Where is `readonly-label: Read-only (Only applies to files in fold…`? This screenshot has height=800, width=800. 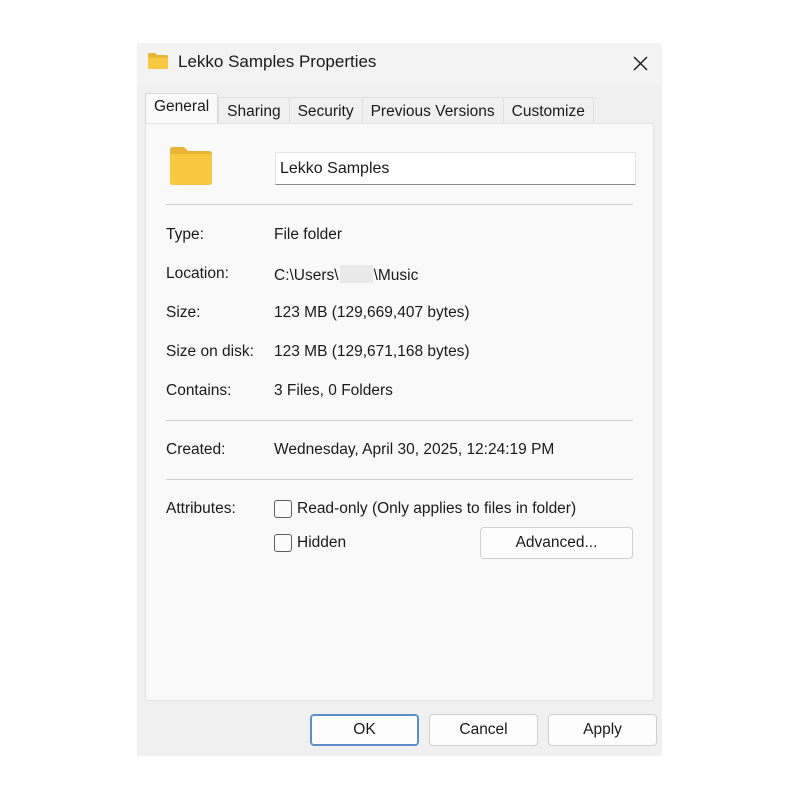
readonly-label: Read-only (Only applies to files in fold… is located at coordinates (437, 508).